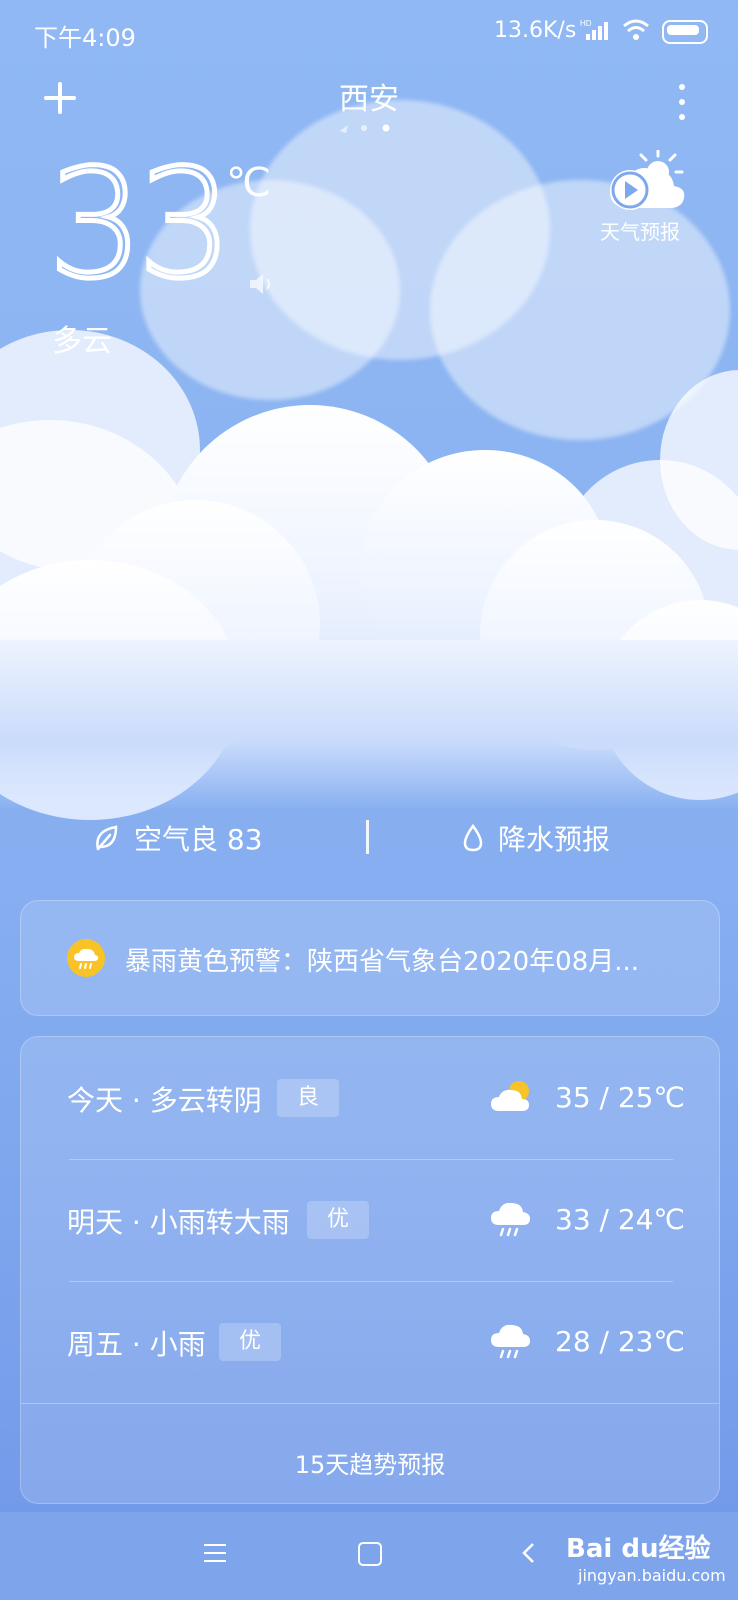 The width and height of the screenshot is (738, 1600). I want to click on city-name: 西安, so click(369, 99).